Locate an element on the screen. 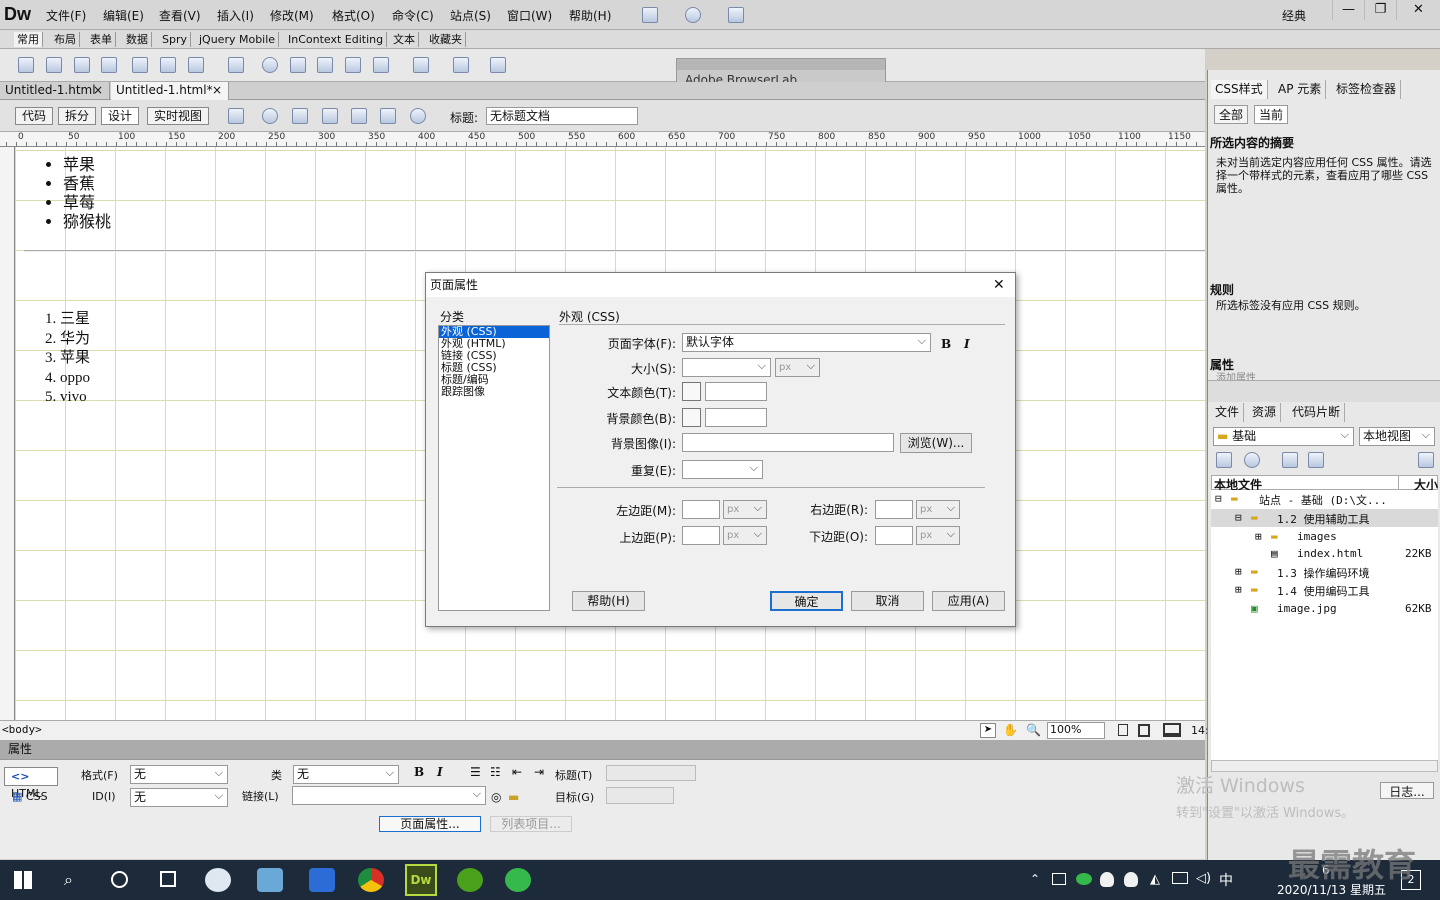 The image size is (1440, 900). expand-toggle-icon: ⊟ is located at coordinates (1218, 498).